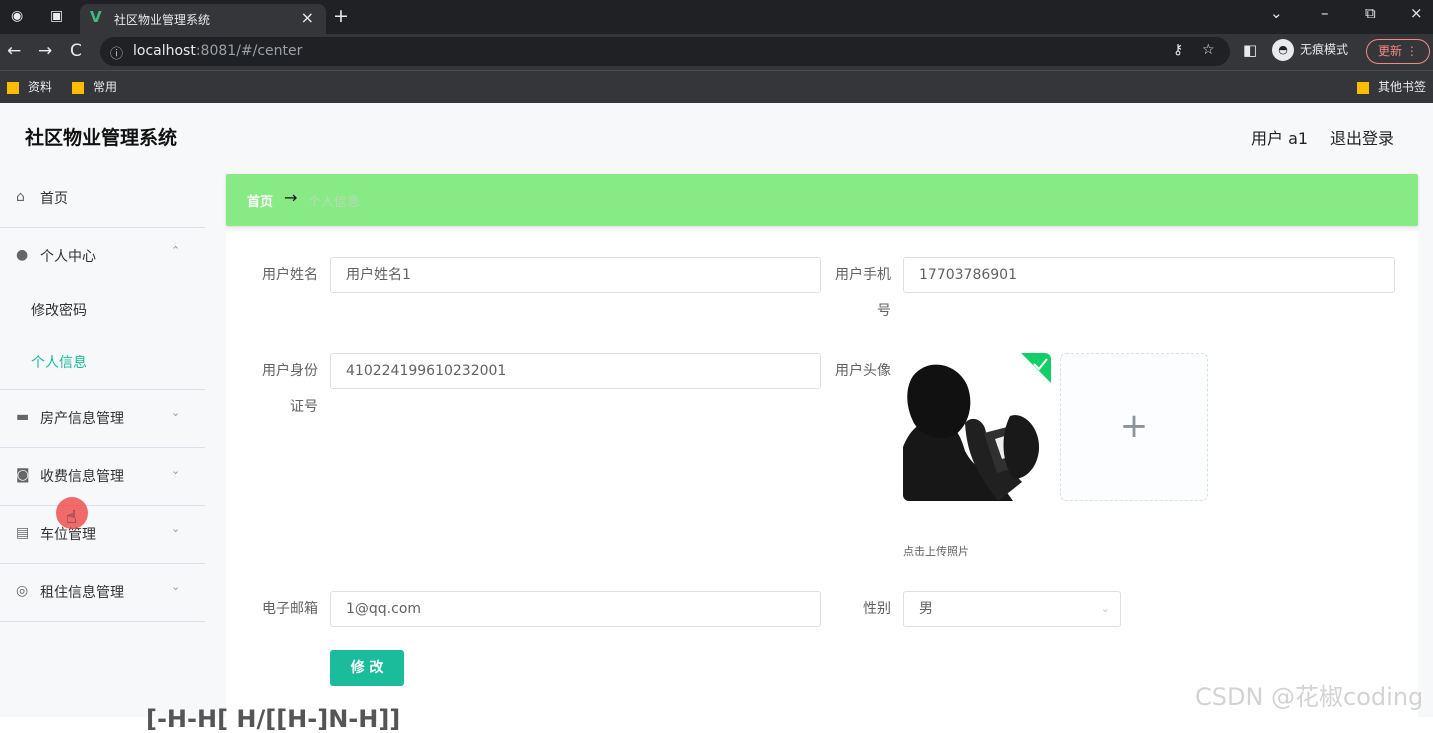  I want to click on close-window-icon: ×, so click(1416, 13).